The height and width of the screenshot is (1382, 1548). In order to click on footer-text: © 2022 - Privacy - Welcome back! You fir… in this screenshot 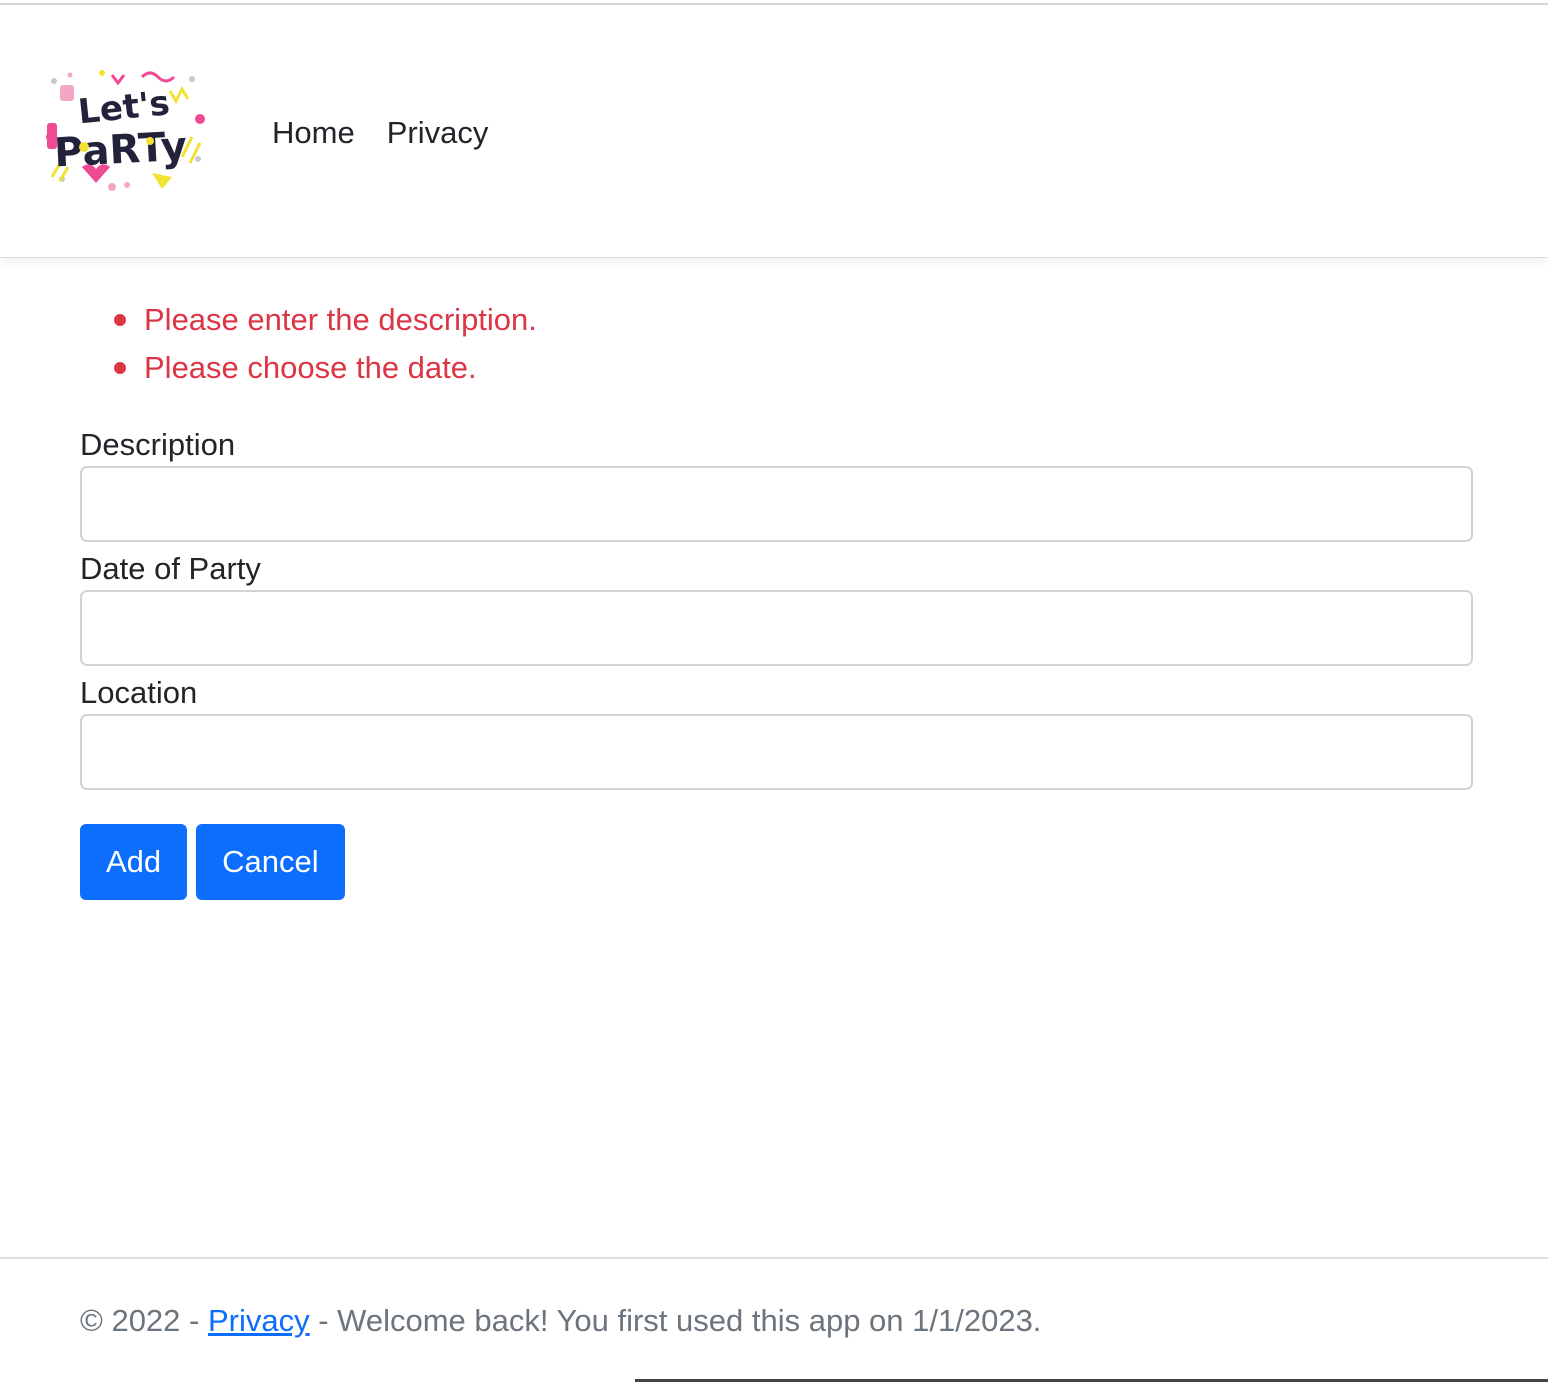, I will do `click(560, 1321)`.